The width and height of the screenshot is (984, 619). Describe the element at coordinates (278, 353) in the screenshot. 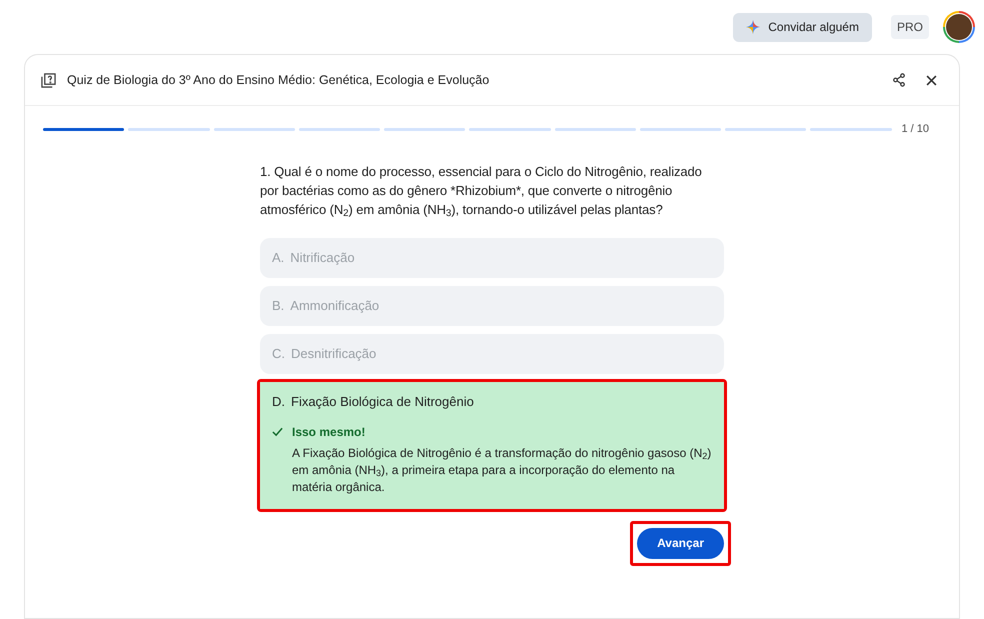

I see `option-letter: C.` at that location.